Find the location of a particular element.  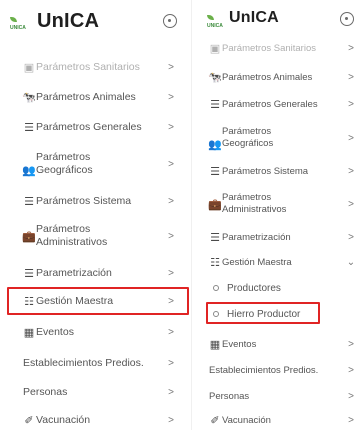

sidebar-item-gestion-maestra: ☷ Gestión Maestra ⌄ is located at coordinates (278, 262).